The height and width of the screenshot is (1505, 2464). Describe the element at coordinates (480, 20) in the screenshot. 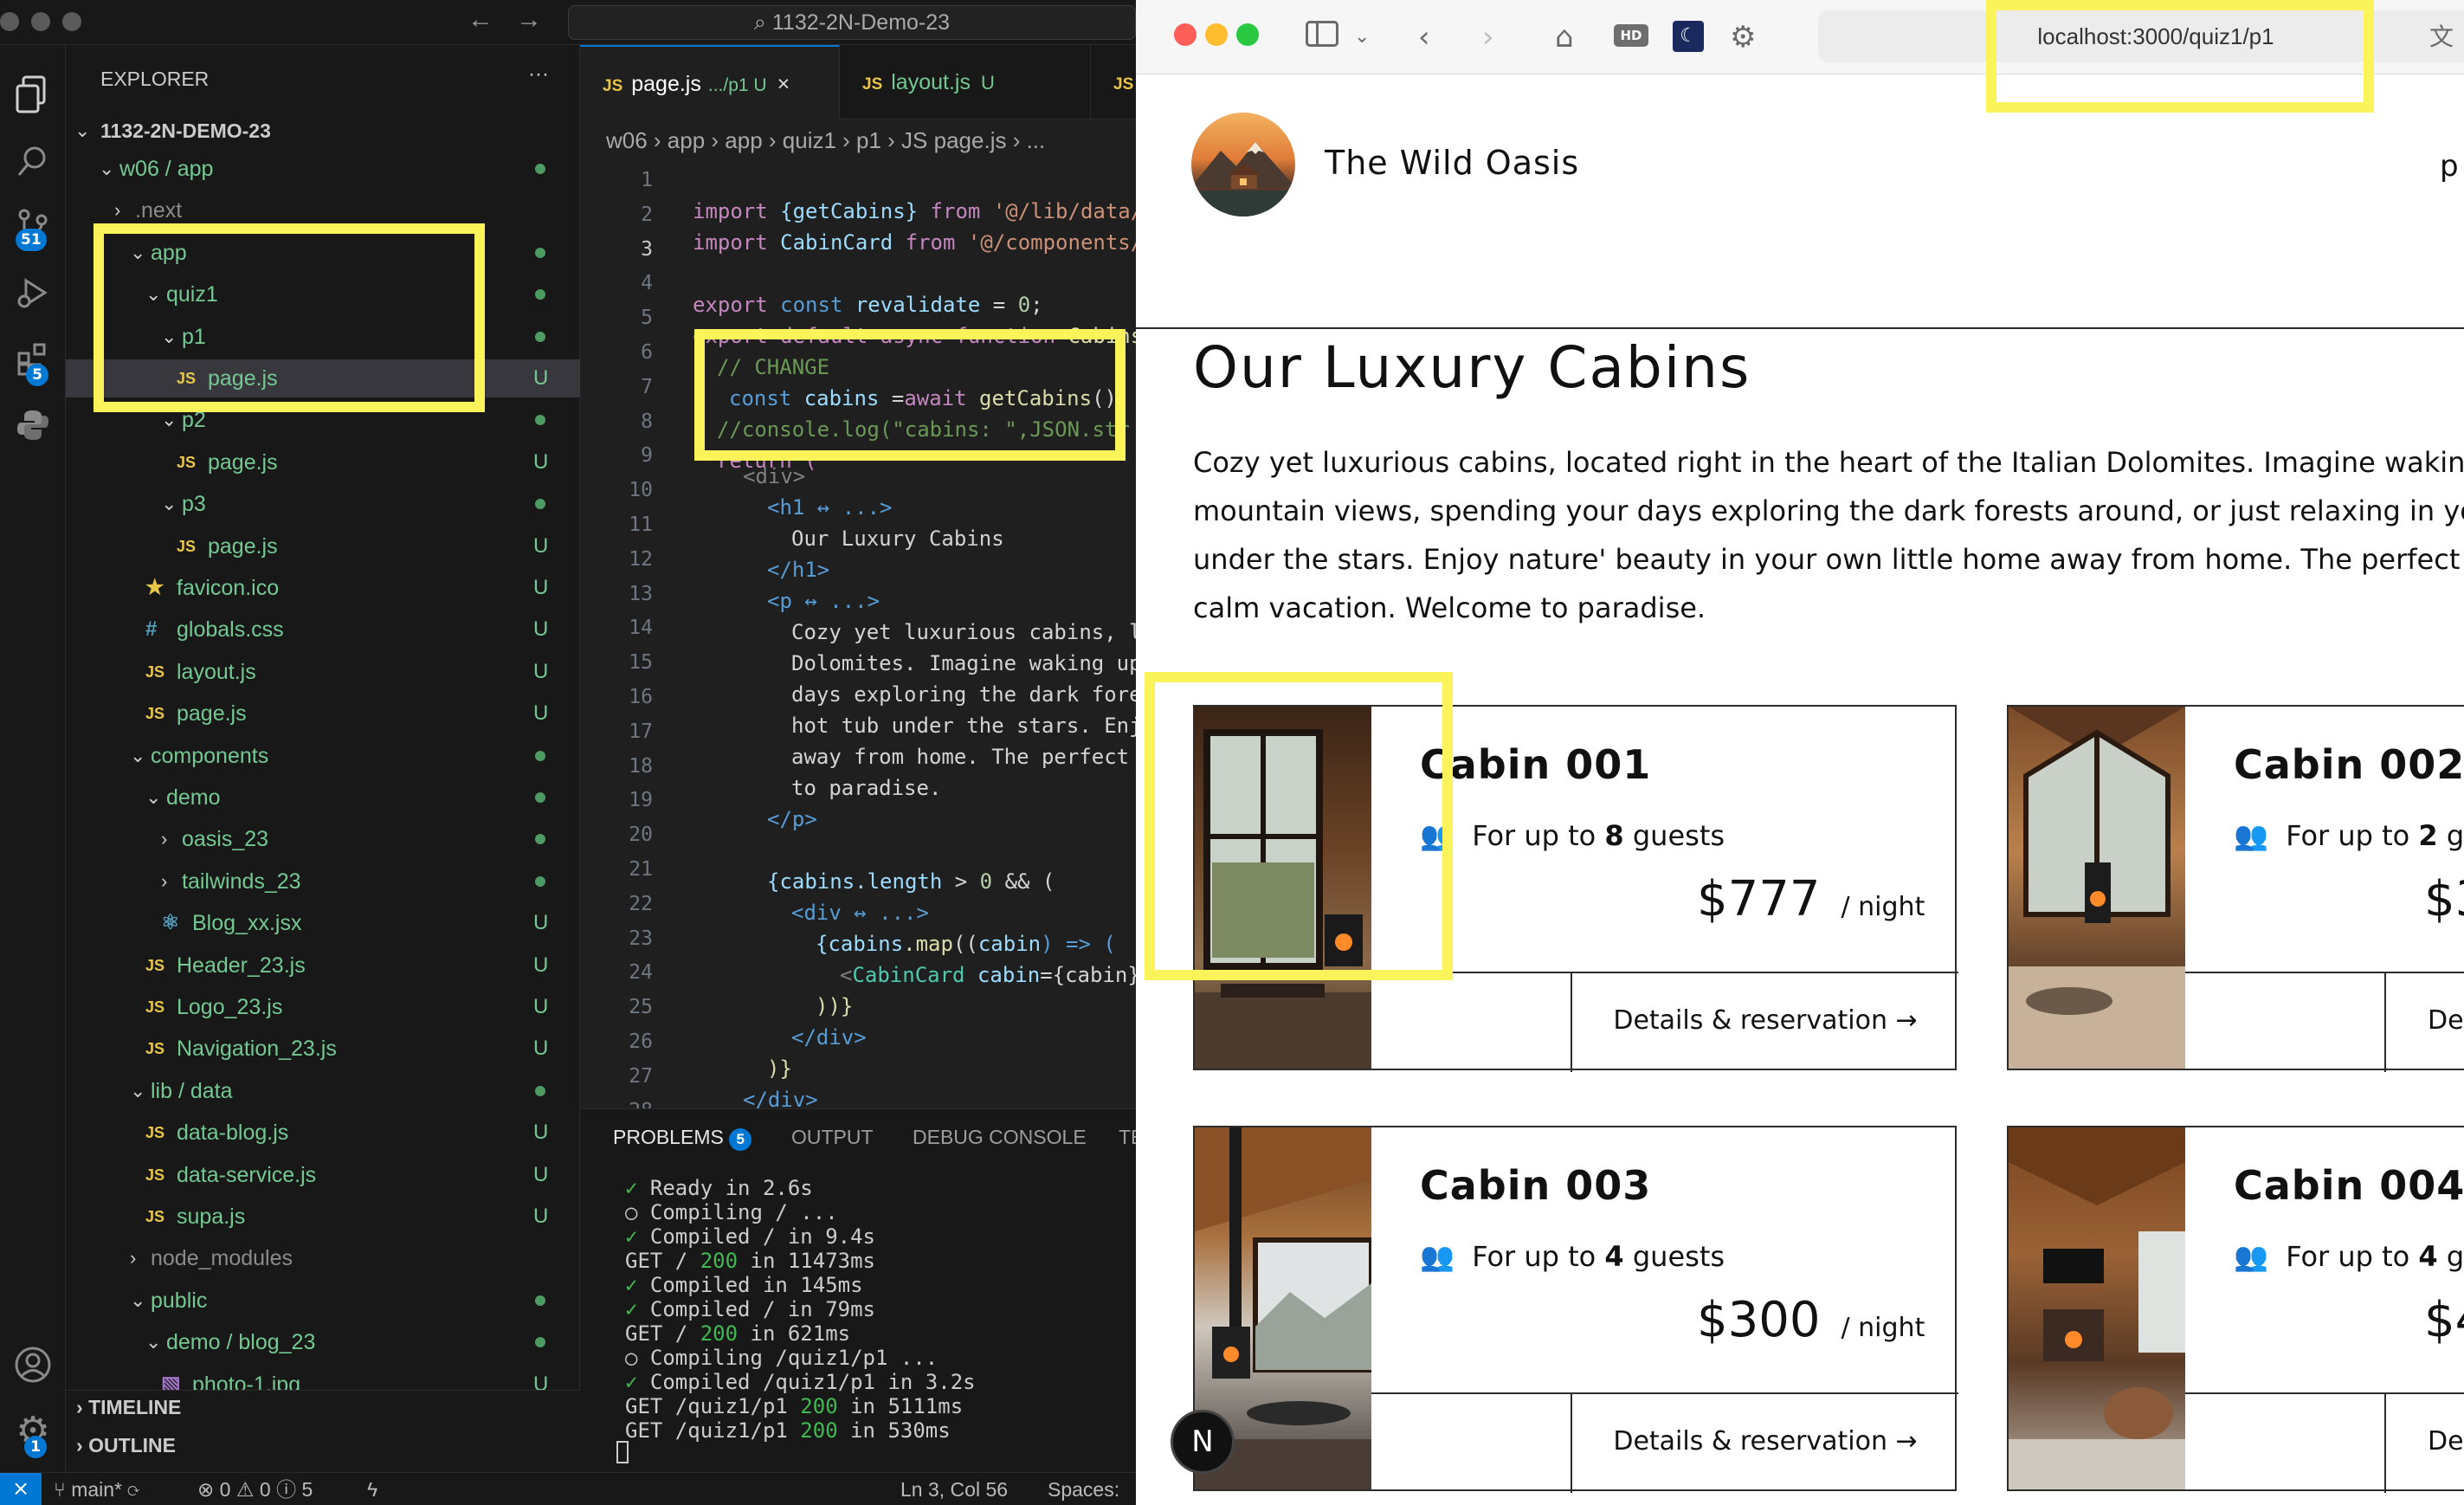

I see `back-arrow-icon: ←` at that location.